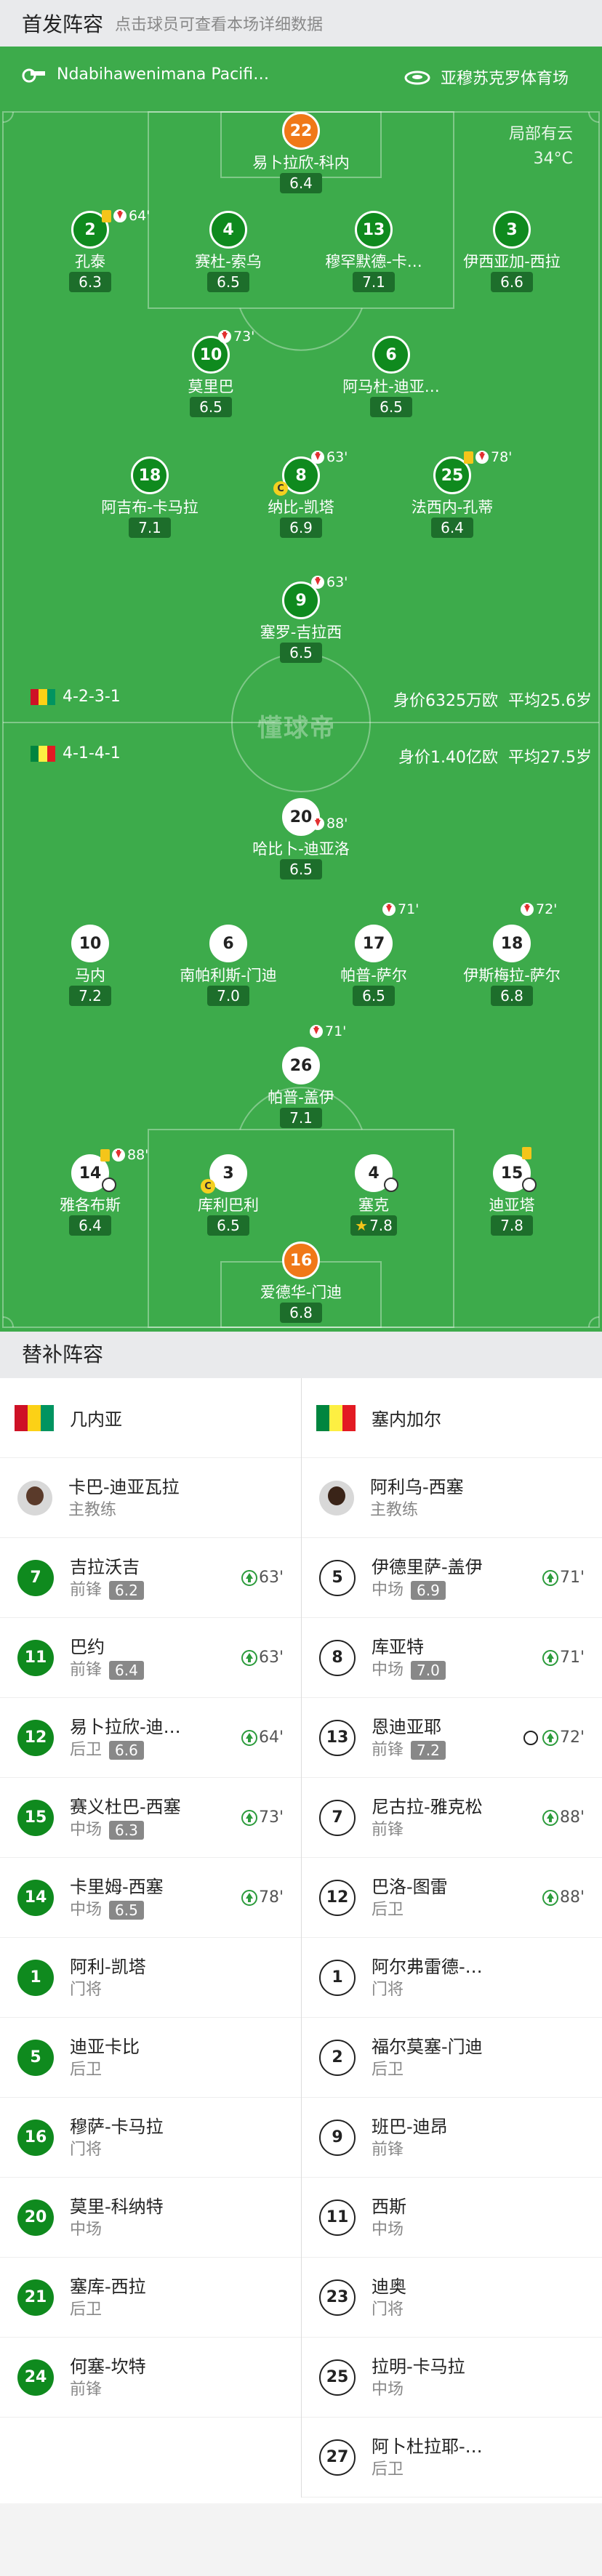 This screenshot has width=602, height=2576. Describe the element at coordinates (452, 2298) in the screenshot. I see `sub-player-row: 23 迪奥 门将` at that location.